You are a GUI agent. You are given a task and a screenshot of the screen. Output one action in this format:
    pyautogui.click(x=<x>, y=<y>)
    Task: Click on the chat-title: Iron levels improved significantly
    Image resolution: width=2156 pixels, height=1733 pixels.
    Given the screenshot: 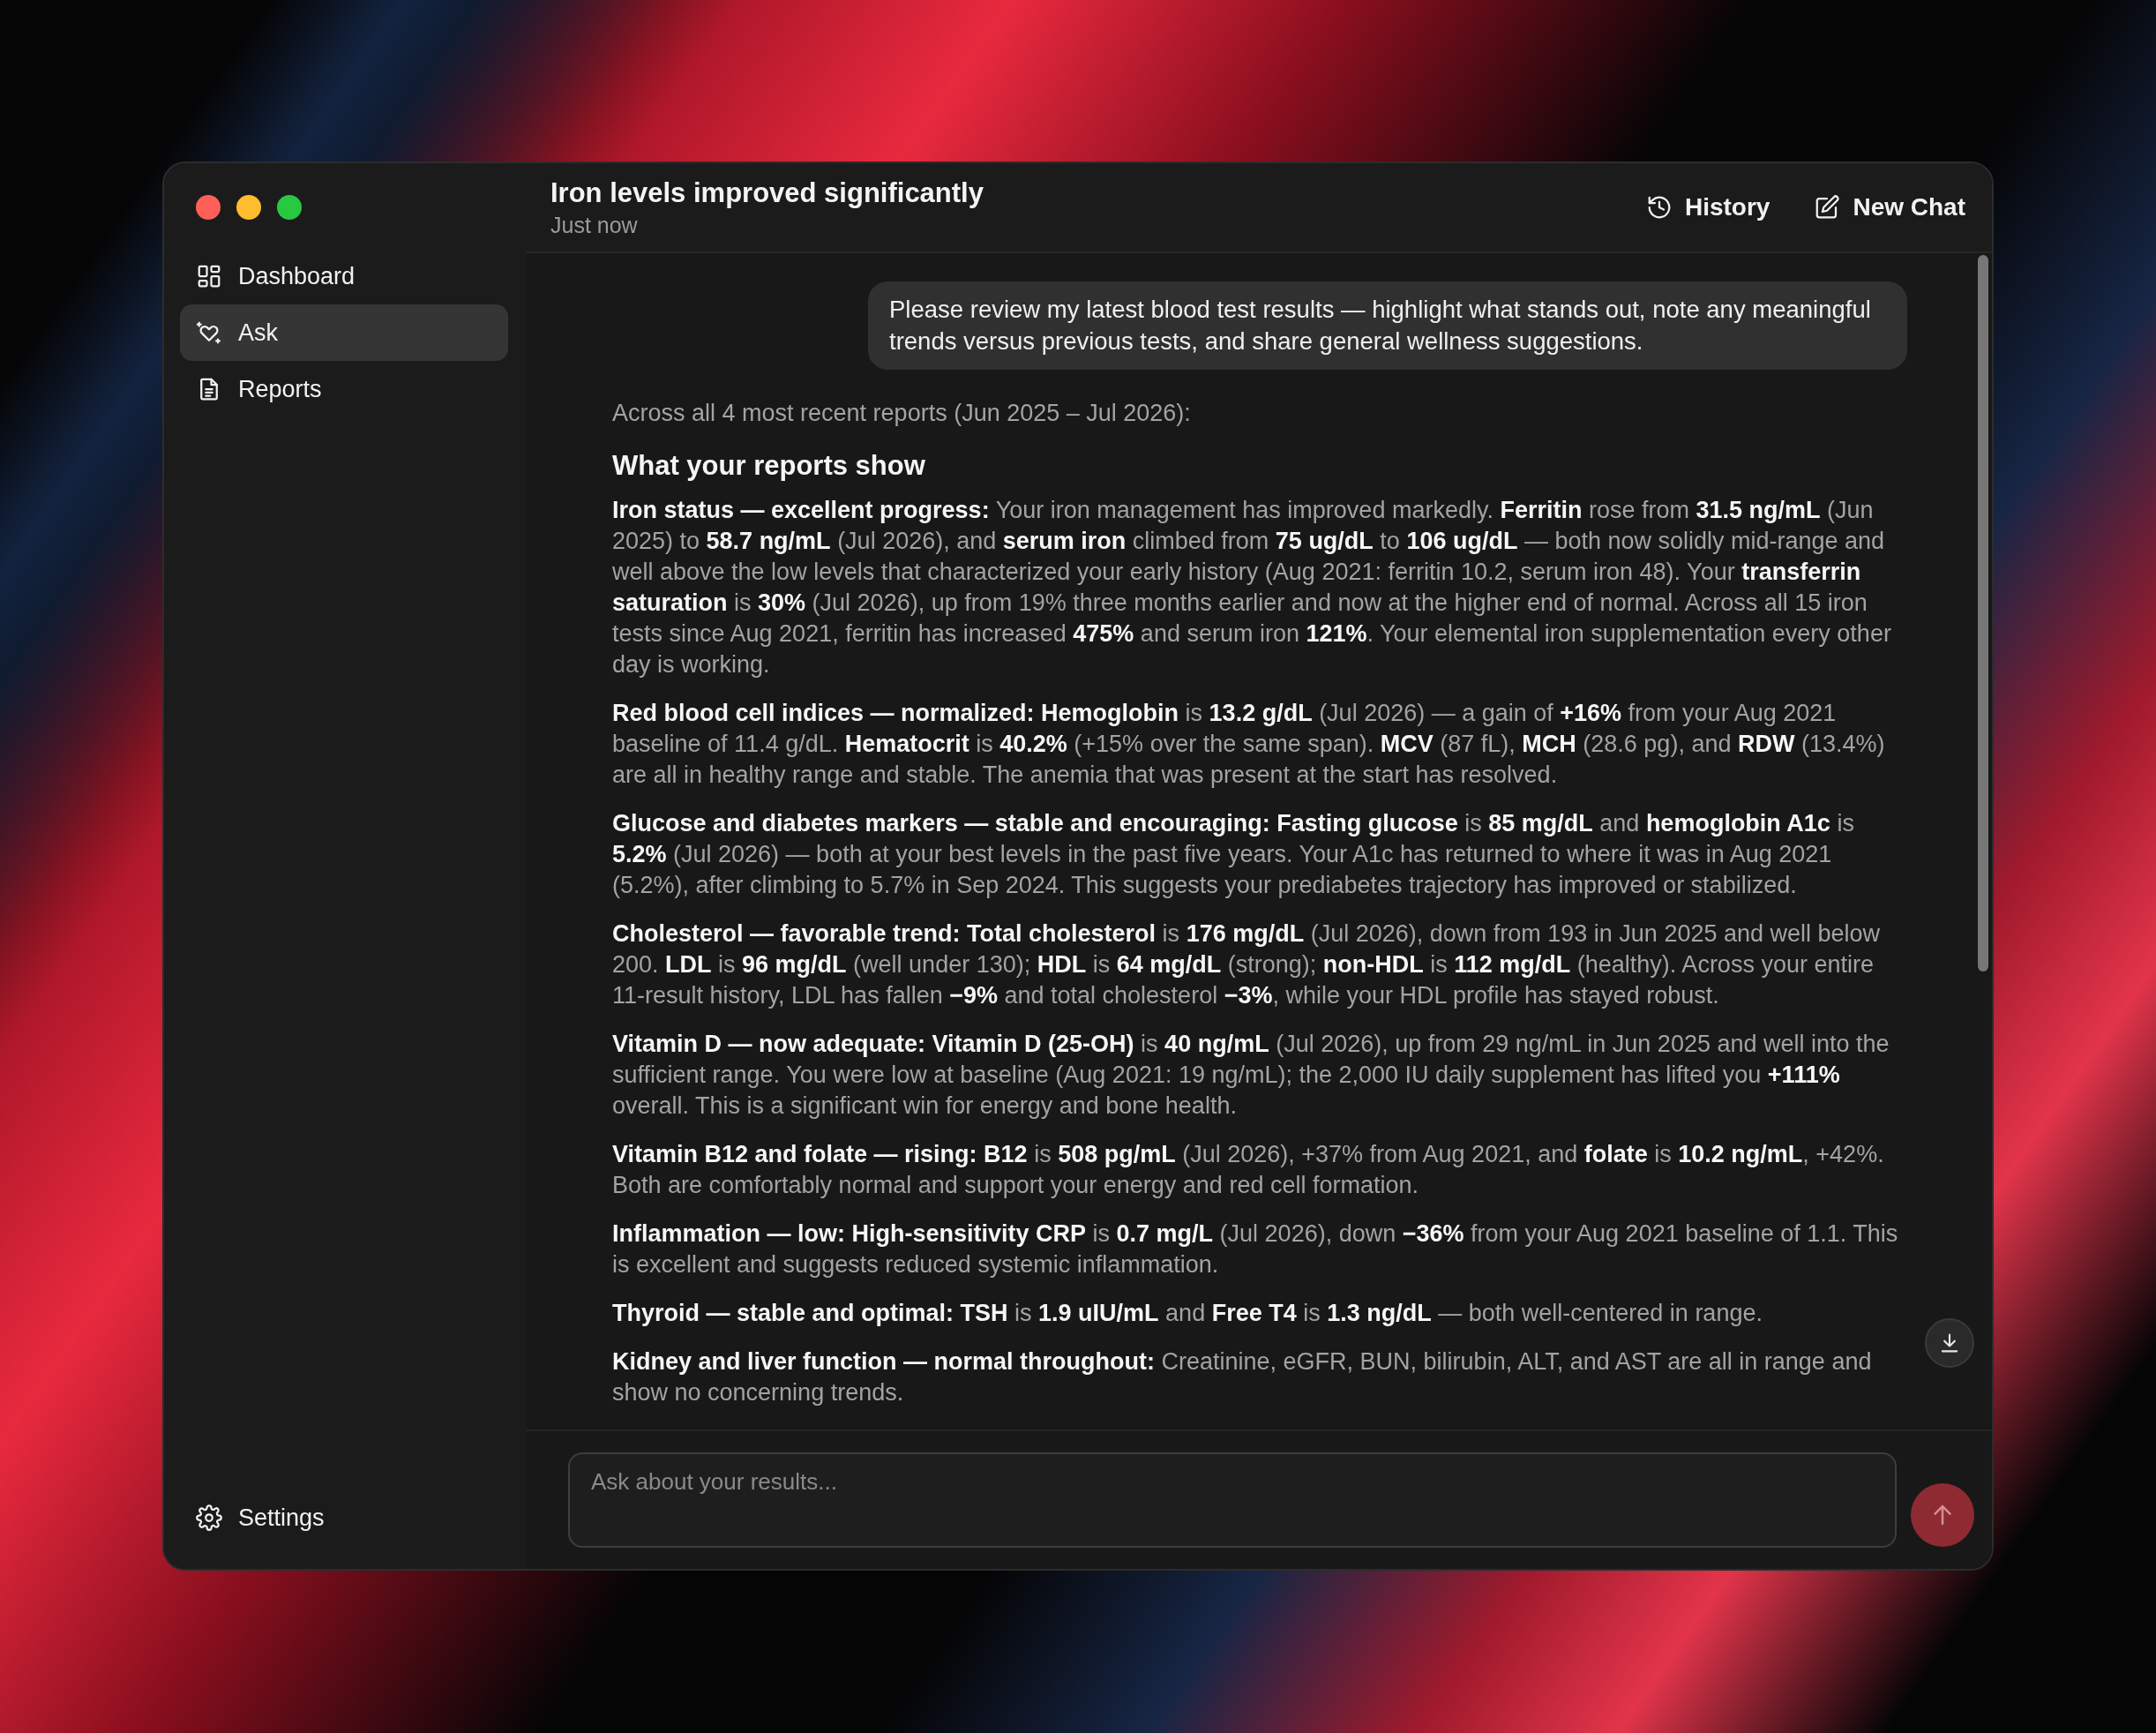 What is the action you would take?
    pyautogui.click(x=767, y=192)
    